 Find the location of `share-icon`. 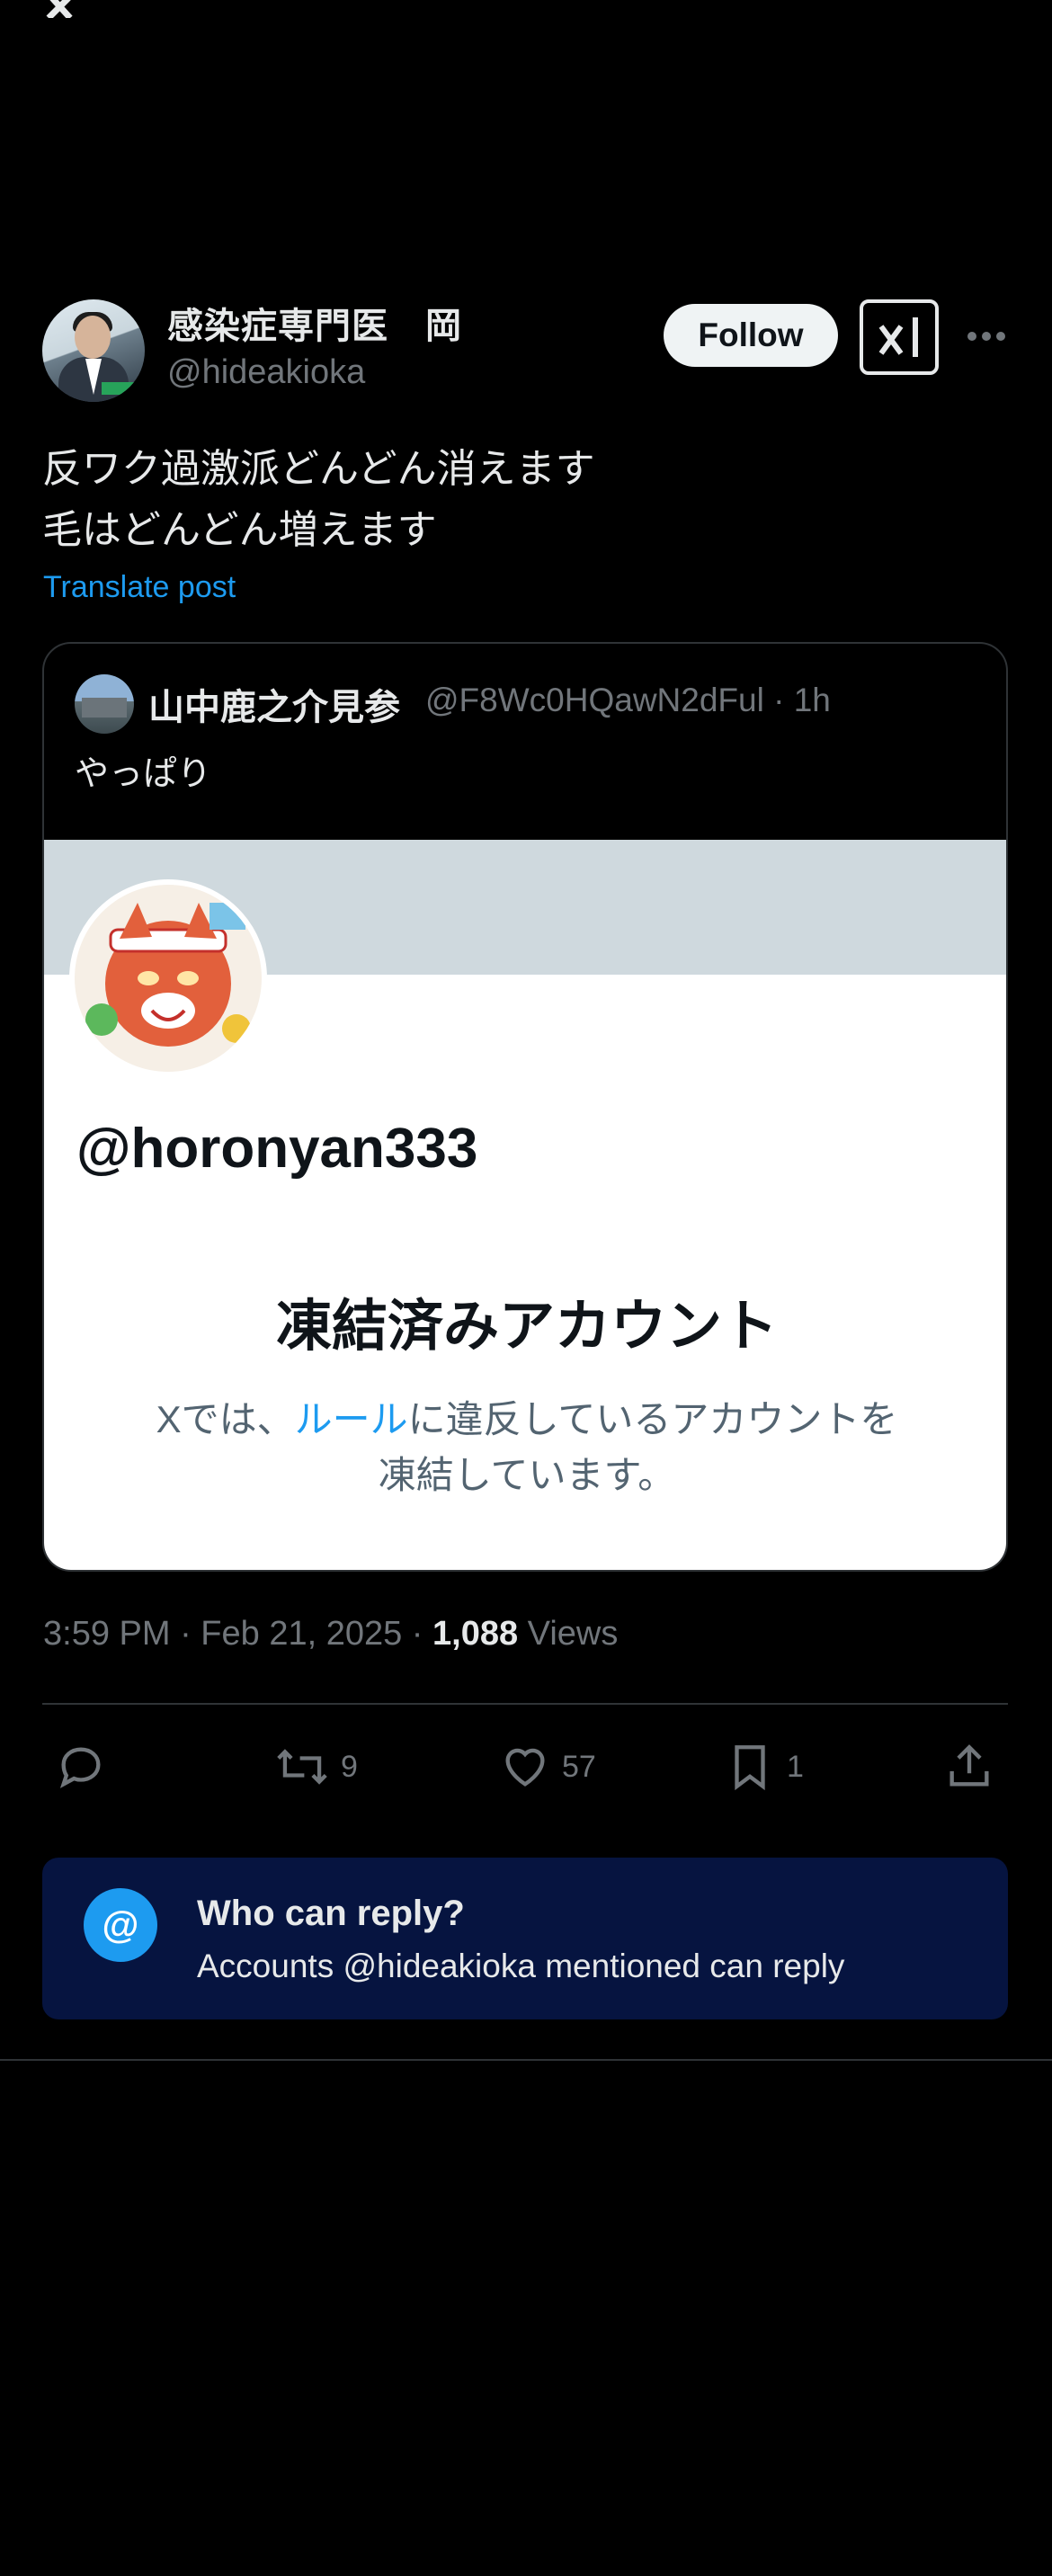

share-icon is located at coordinates (969, 1766).